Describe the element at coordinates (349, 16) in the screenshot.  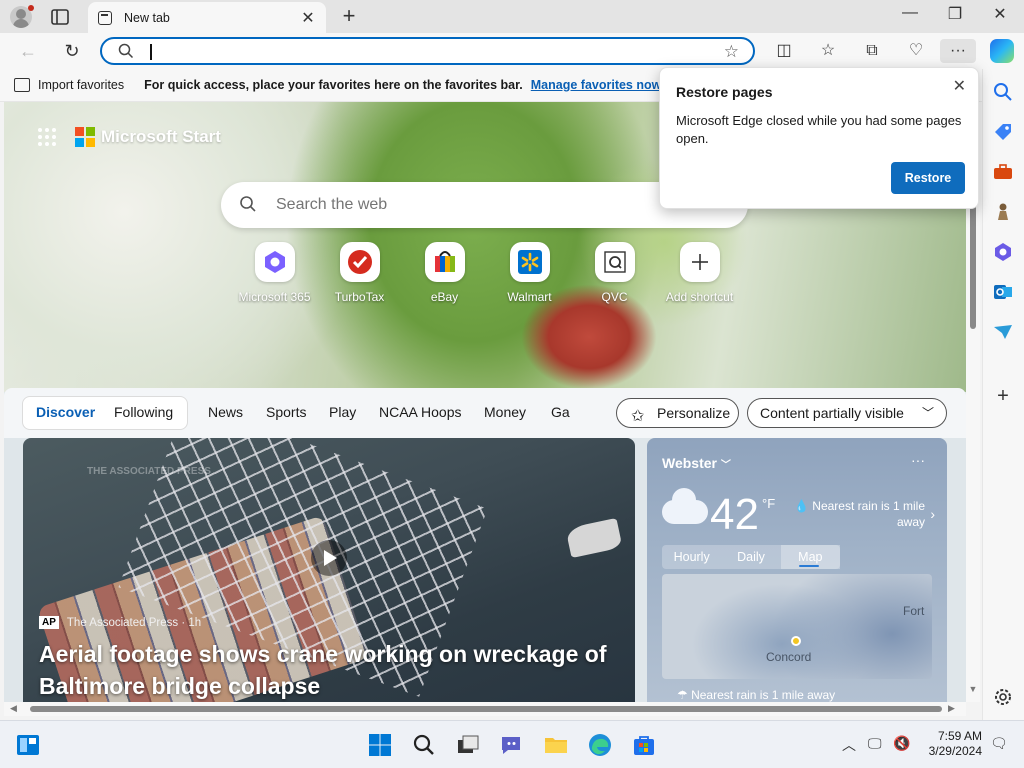
I see `new-tab-button: +` at that location.